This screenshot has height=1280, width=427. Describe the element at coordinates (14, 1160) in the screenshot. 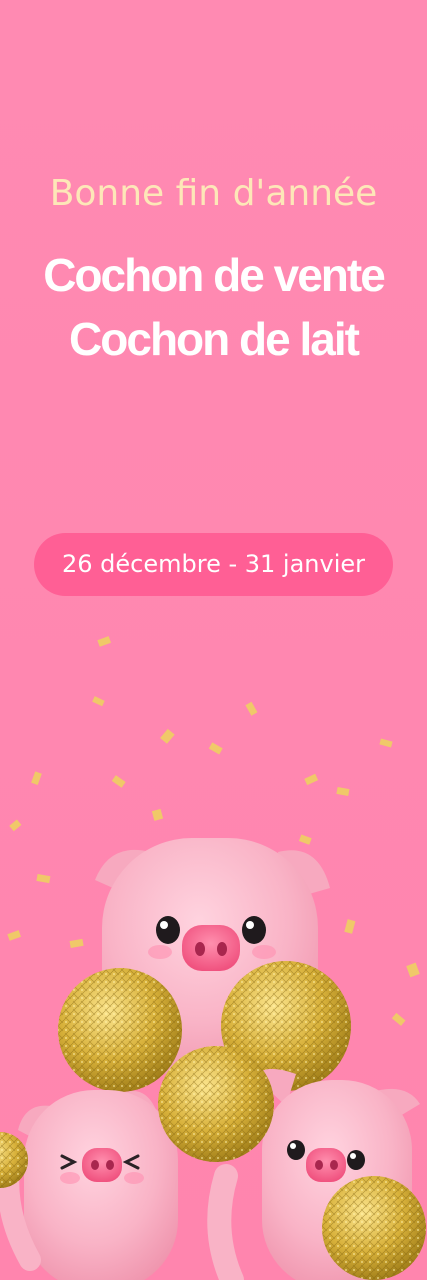

I see `pompom-bottom-left` at that location.